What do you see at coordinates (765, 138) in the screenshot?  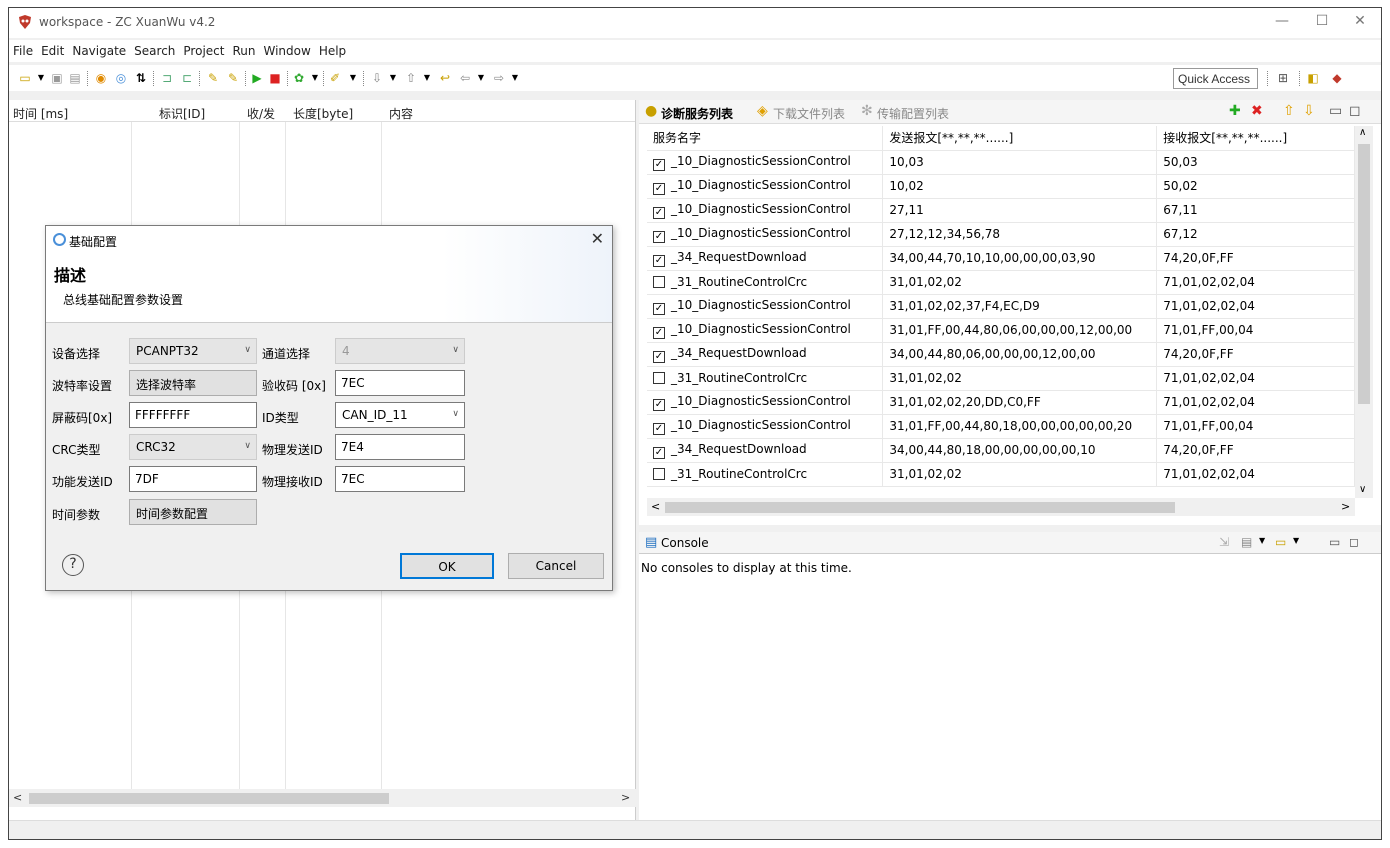 I see `col-service-name: 服务名字` at bounding box center [765, 138].